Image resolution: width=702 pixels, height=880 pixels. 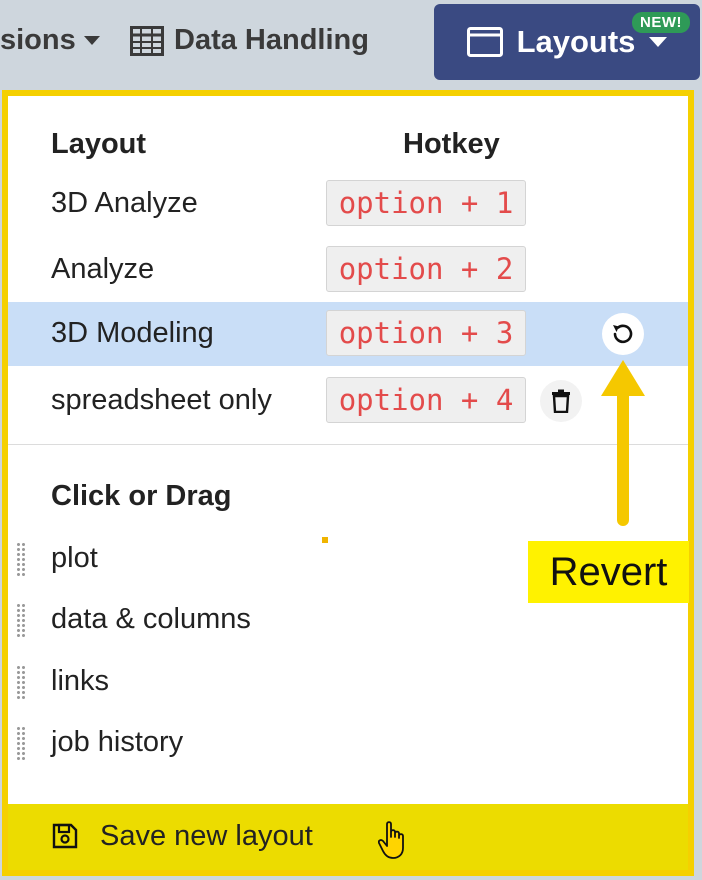 I want to click on drag-item-label: links, so click(x=80, y=681).